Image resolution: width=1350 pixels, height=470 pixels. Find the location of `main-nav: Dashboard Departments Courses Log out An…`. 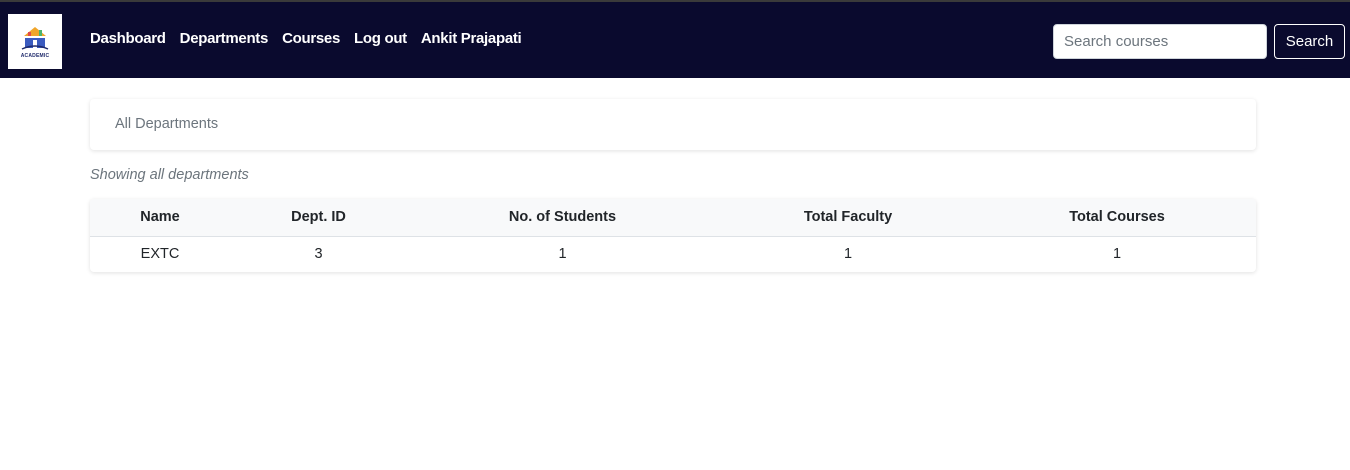

main-nav: Dashboard Departments Courses Log out An… is located at coordinates (306, 38).